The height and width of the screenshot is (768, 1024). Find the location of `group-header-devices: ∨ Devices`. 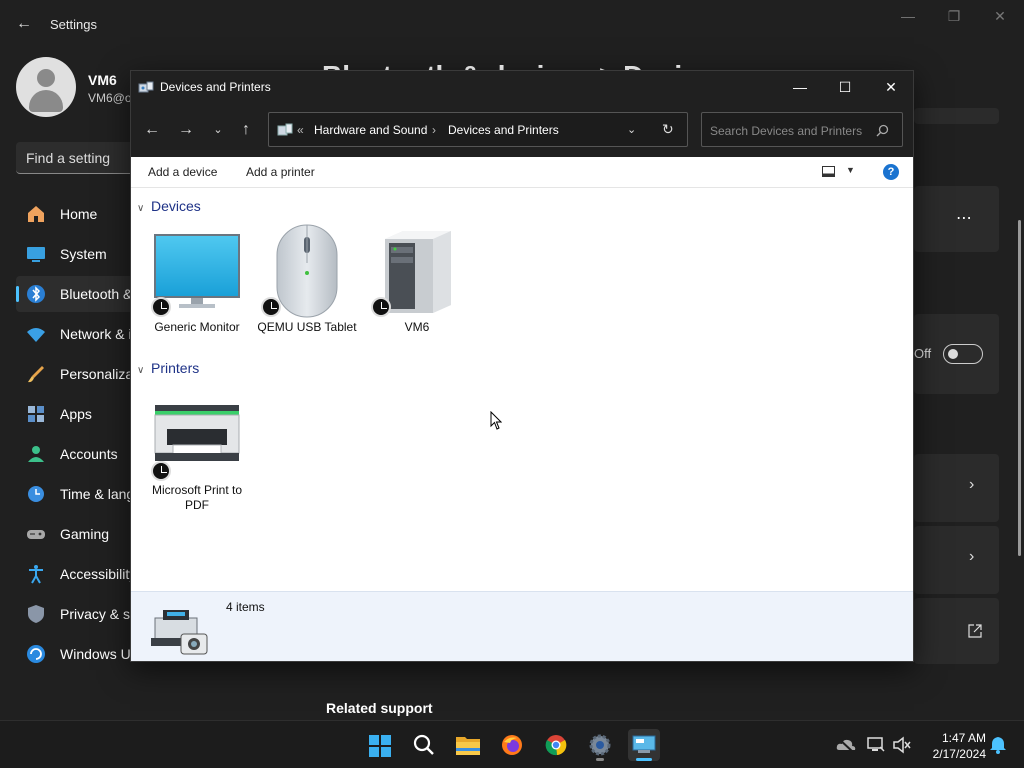

group-header-devices: ∨ Devices is located at coordinates (169, 206).